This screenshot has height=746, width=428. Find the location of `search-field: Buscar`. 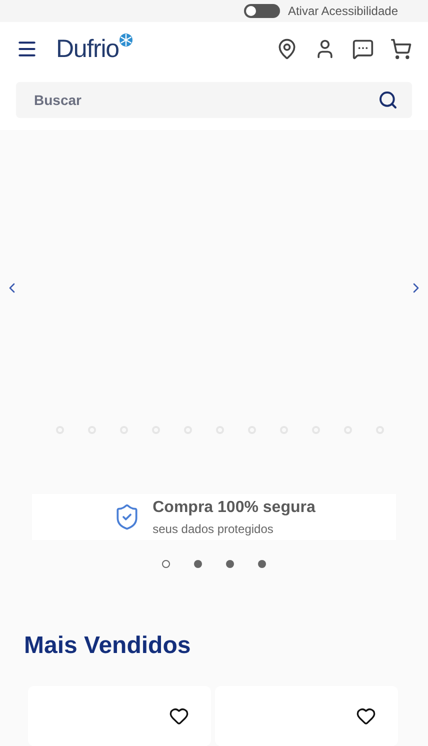

search-field: Buscar is located at coordinates (214, 100).